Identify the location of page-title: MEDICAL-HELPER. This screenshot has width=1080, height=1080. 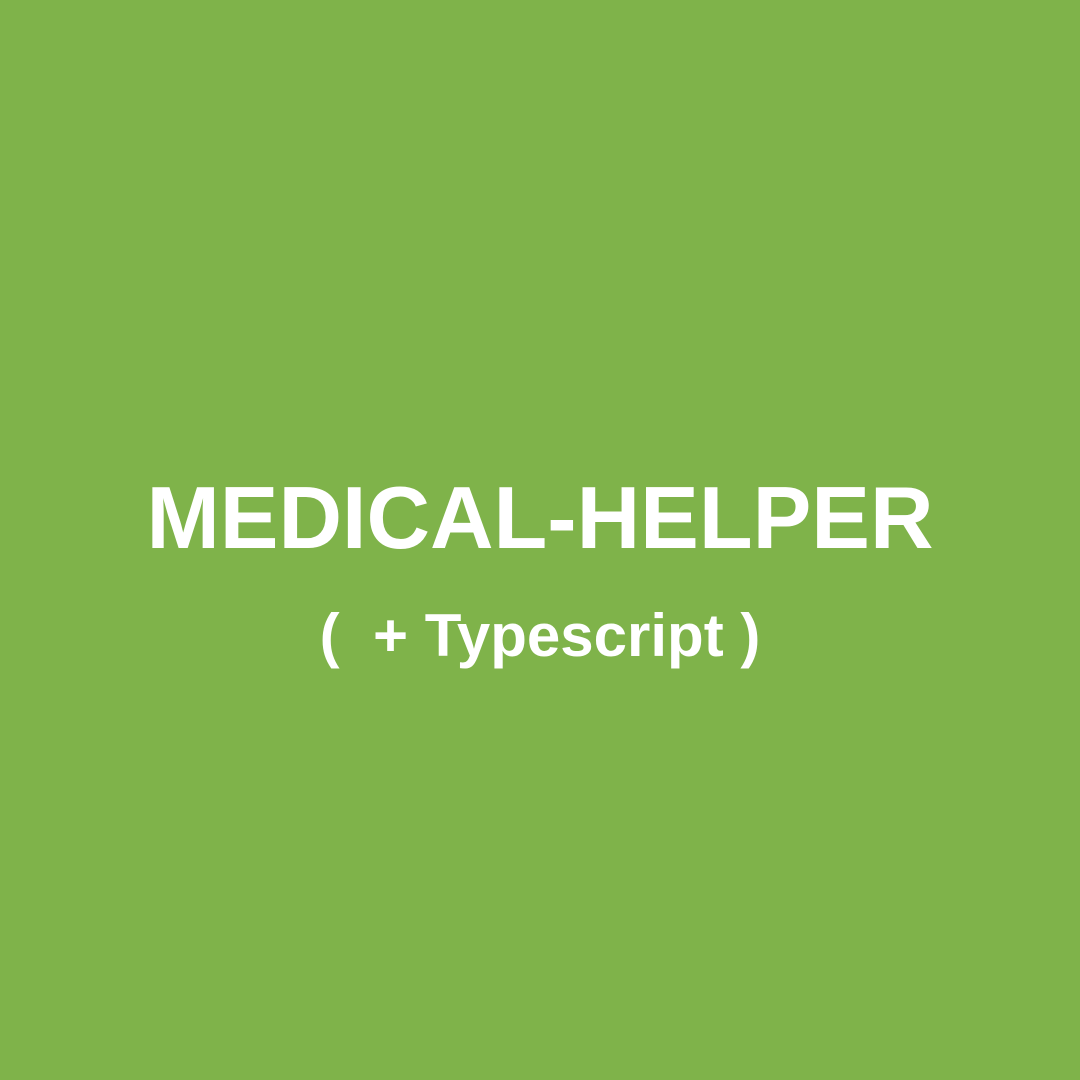
(540, 517).